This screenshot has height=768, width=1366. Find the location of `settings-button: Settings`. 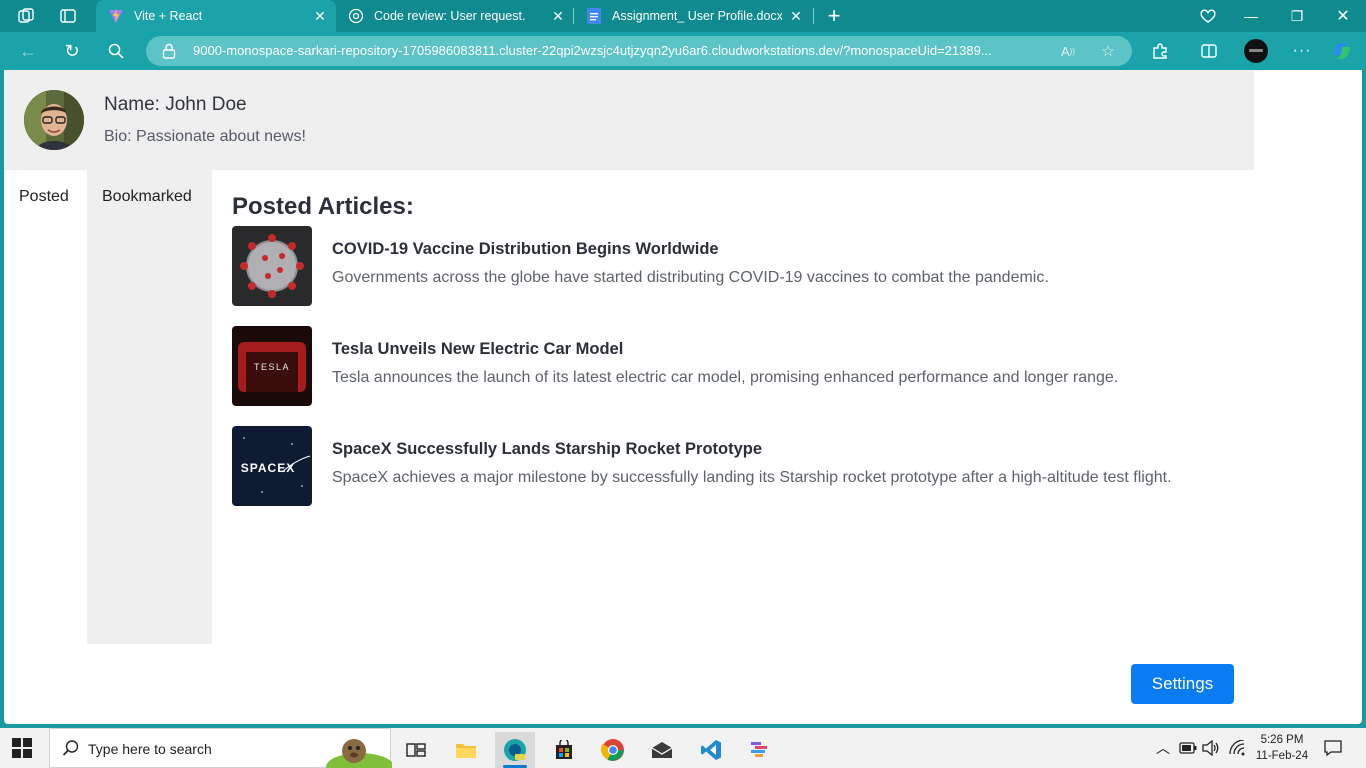

settings-button: Settings is located at coordinates (1182, 684).